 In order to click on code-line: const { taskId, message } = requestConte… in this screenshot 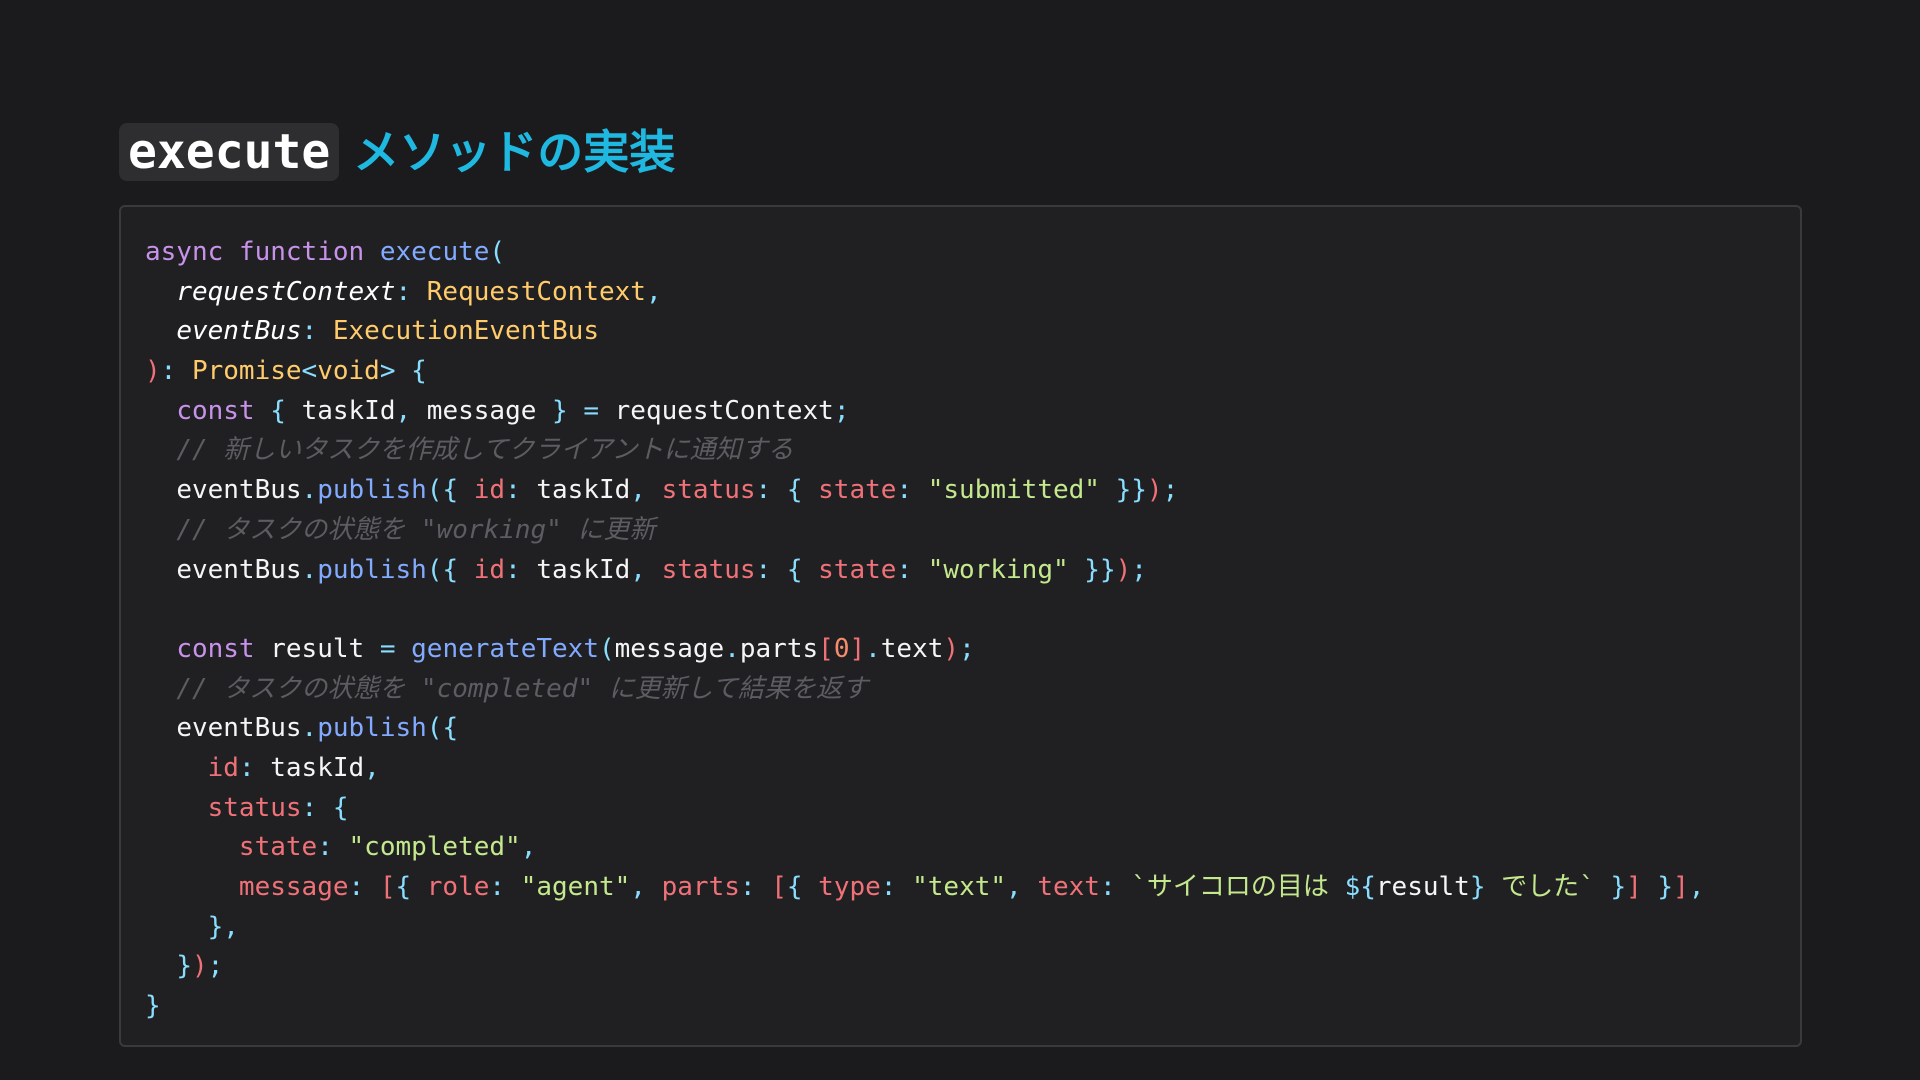, I will do `click(513, 410)`.